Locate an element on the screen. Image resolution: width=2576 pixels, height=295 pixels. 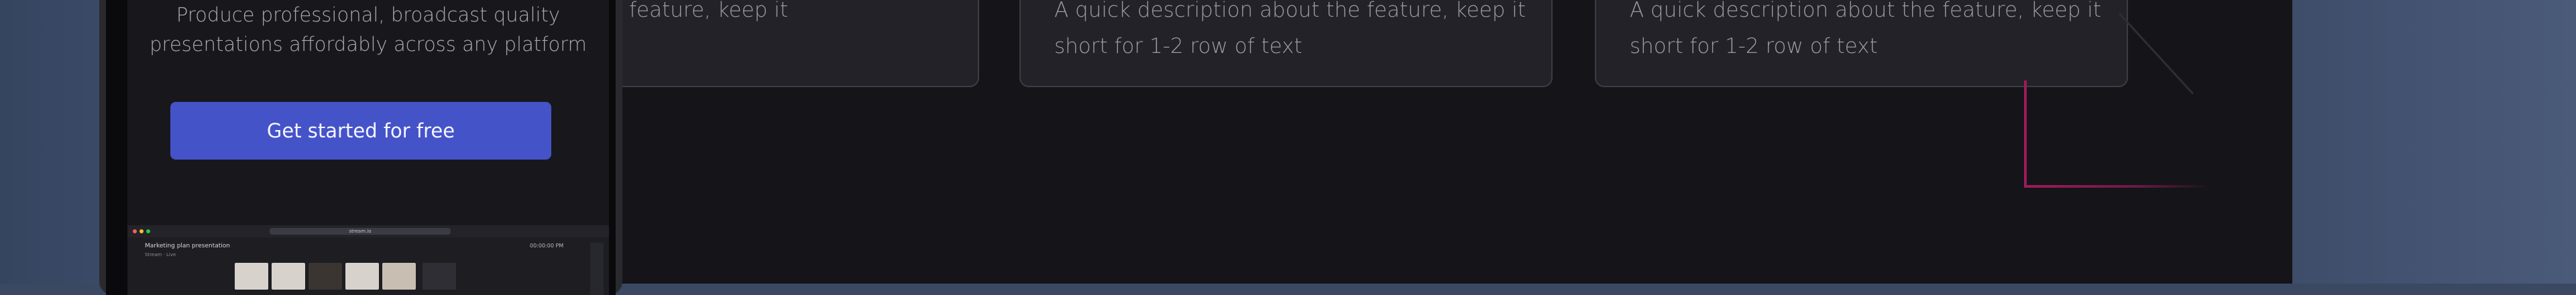
close-dot-icon is located at coordinates (135, 231).